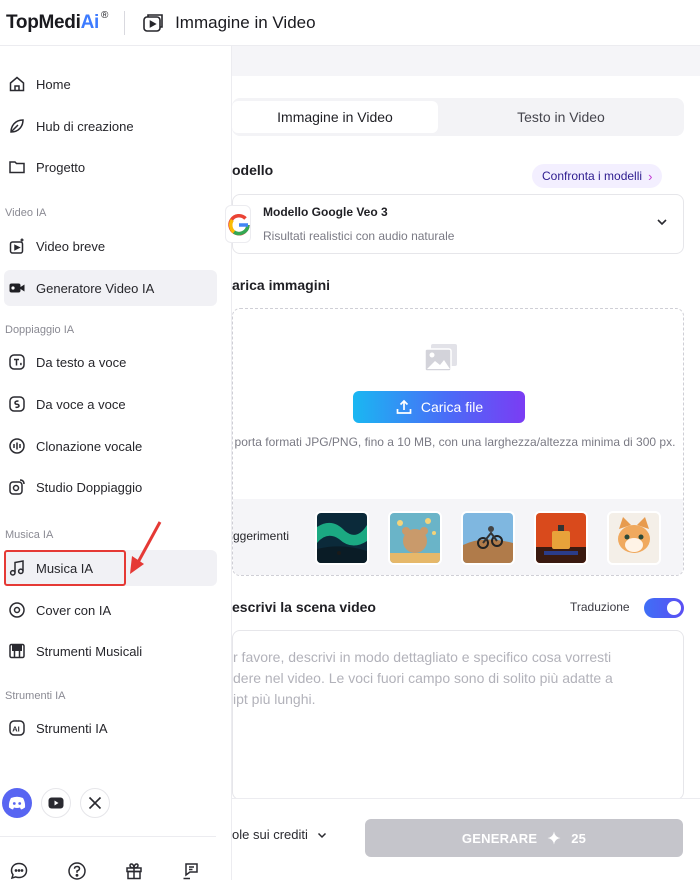 This screenshot has height=880, width=700. I want to click on section-label-music: Musica IA, so click(29, 535).